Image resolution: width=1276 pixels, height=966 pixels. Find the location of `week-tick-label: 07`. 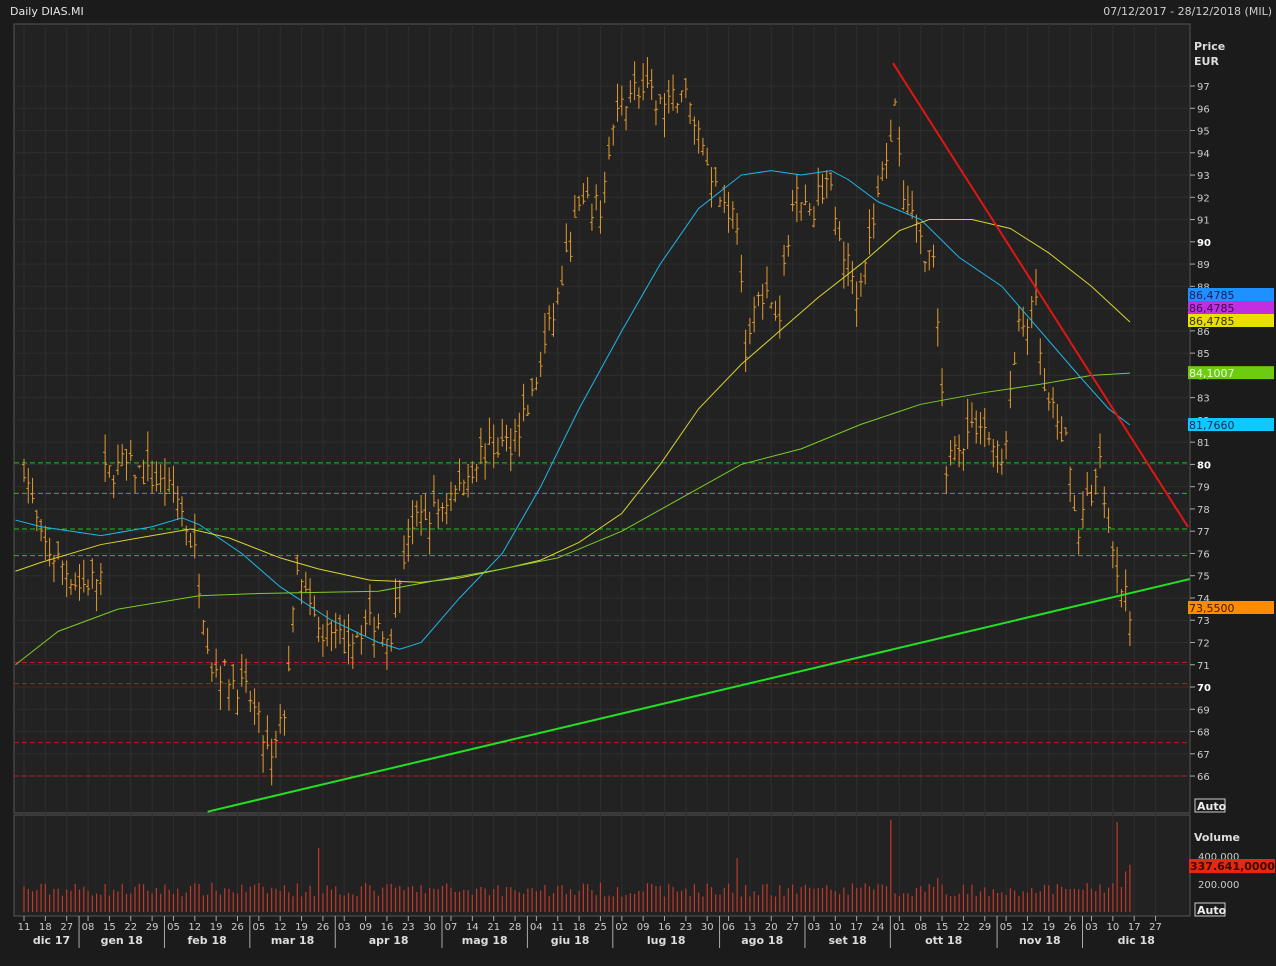

week-tick-label: 07 is located at coordinates (451, 927).